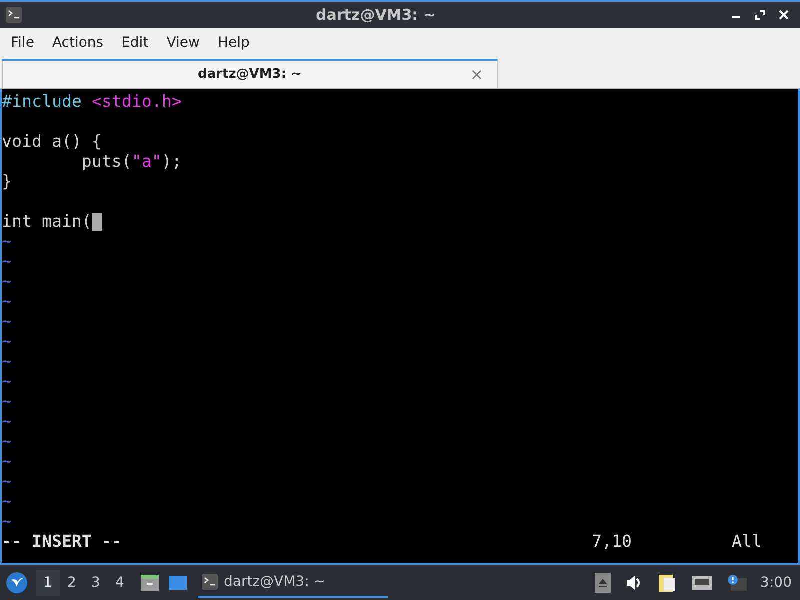 The height and width of the screenshot is (600, 800). What do you see at coordinates (235, 42) in the screenshot?
I see `menu-item: Help` at bounding box center [235, 42].